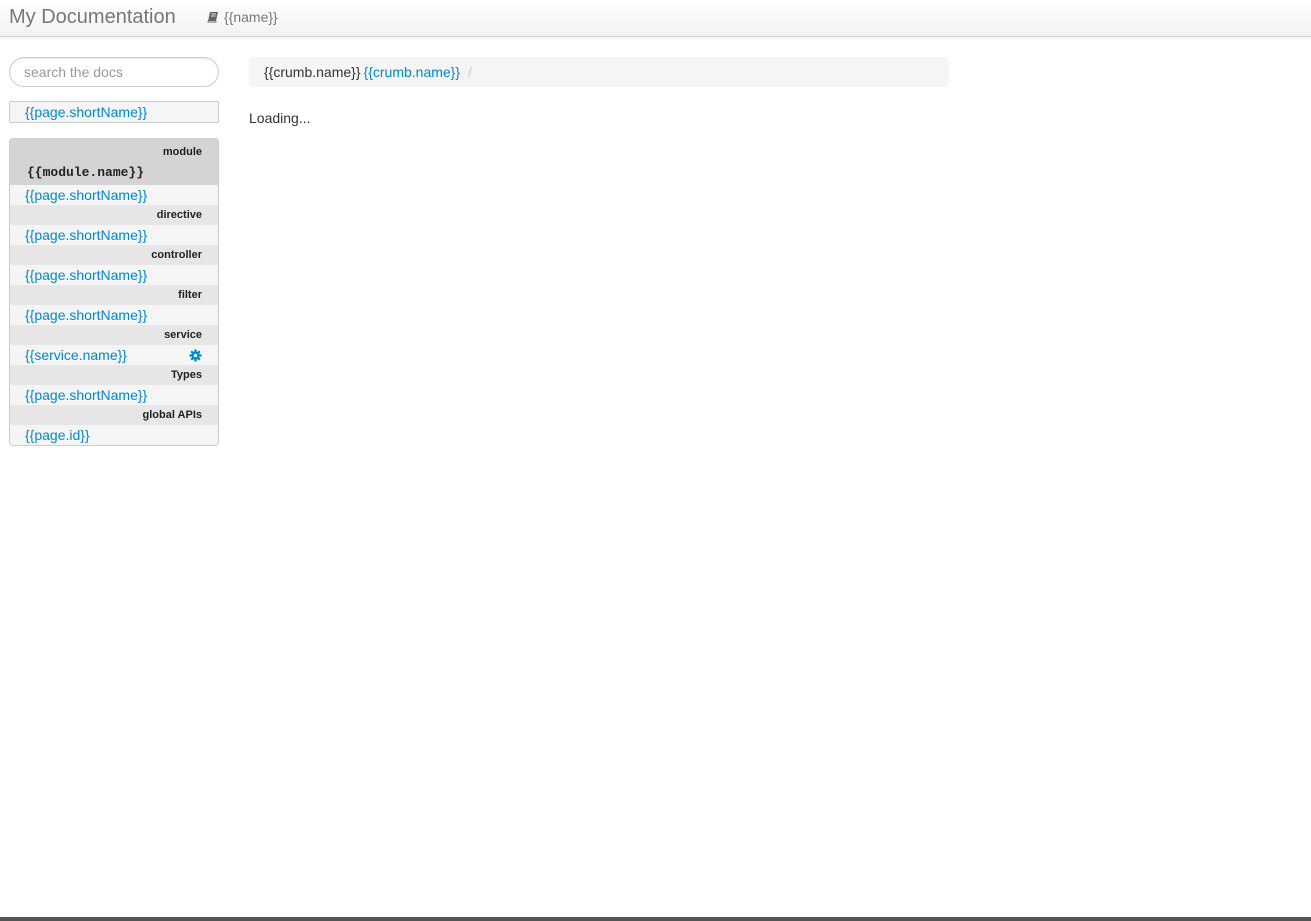 The image size is (1311, 921). I want to click on breadcrumb-link: {{crumb.name}}, so click(412, 72).